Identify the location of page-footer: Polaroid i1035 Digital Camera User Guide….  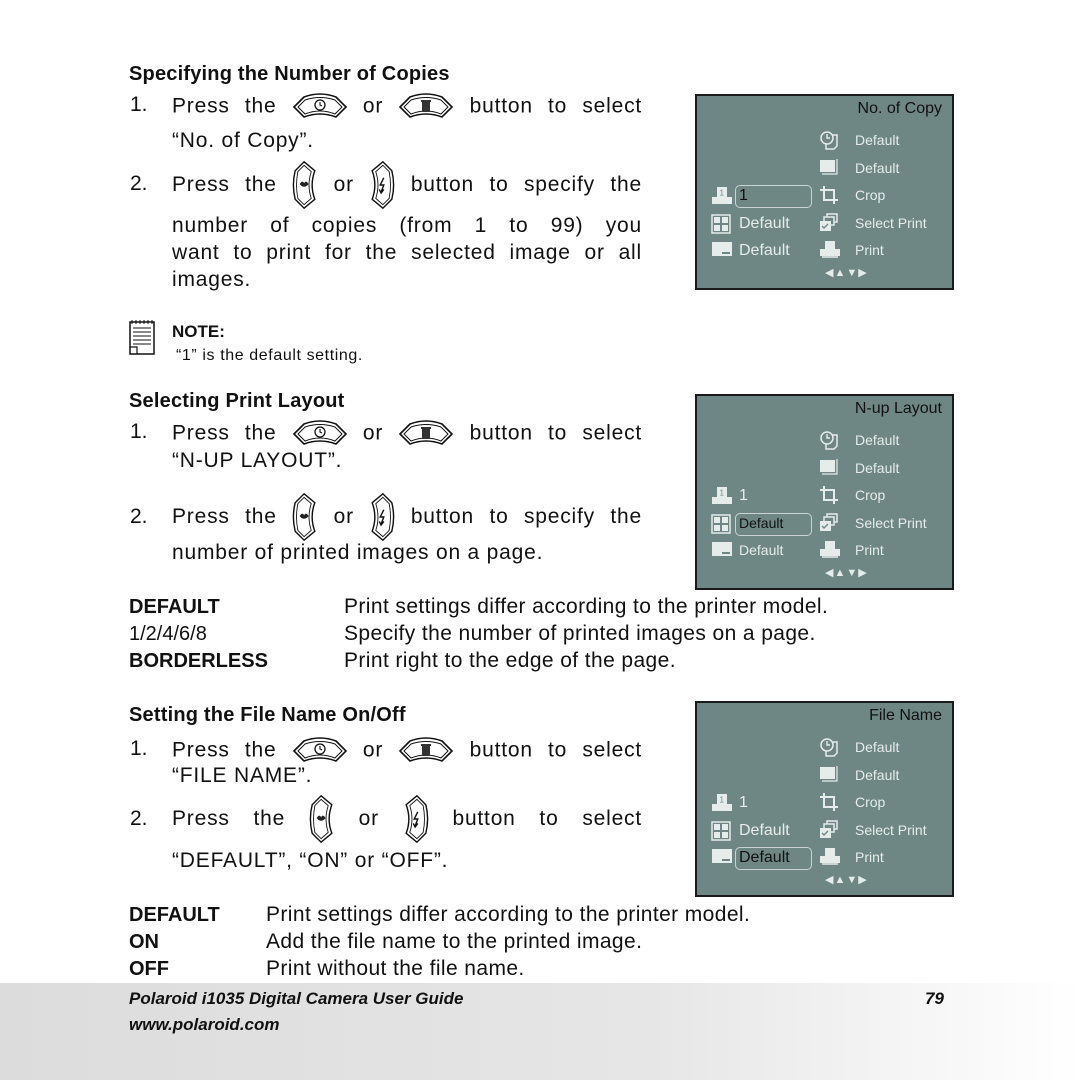
(540, 1031).